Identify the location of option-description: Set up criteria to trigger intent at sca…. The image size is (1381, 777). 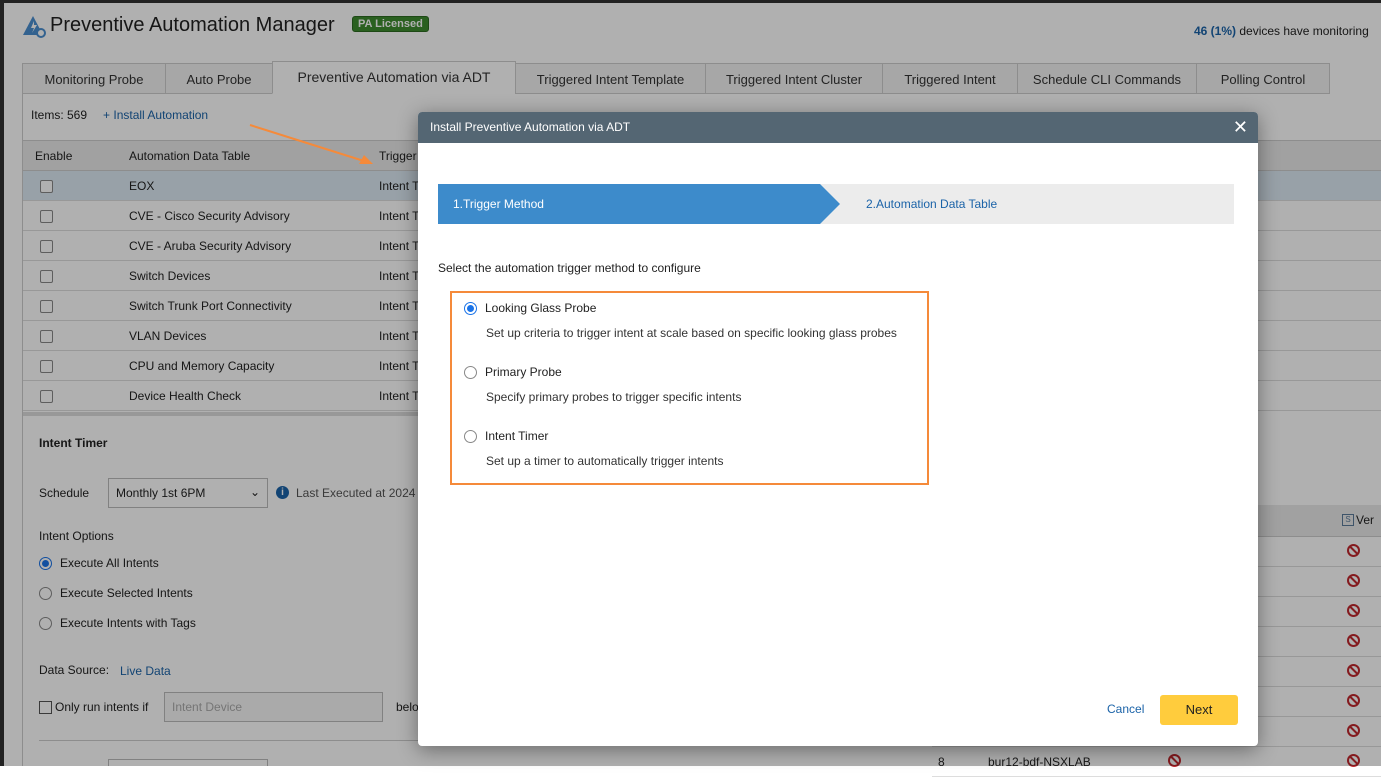
(691, 333).